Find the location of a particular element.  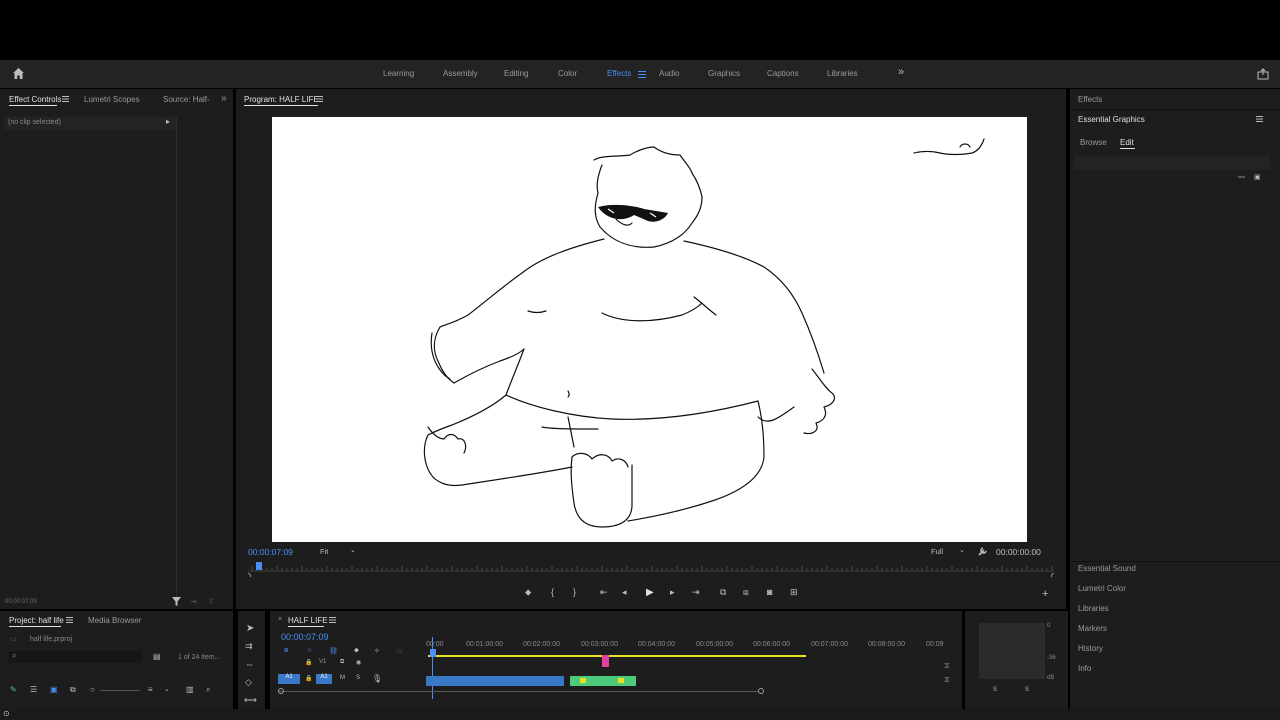

export-icon: ⇥ is located at coordinates (193, 601).